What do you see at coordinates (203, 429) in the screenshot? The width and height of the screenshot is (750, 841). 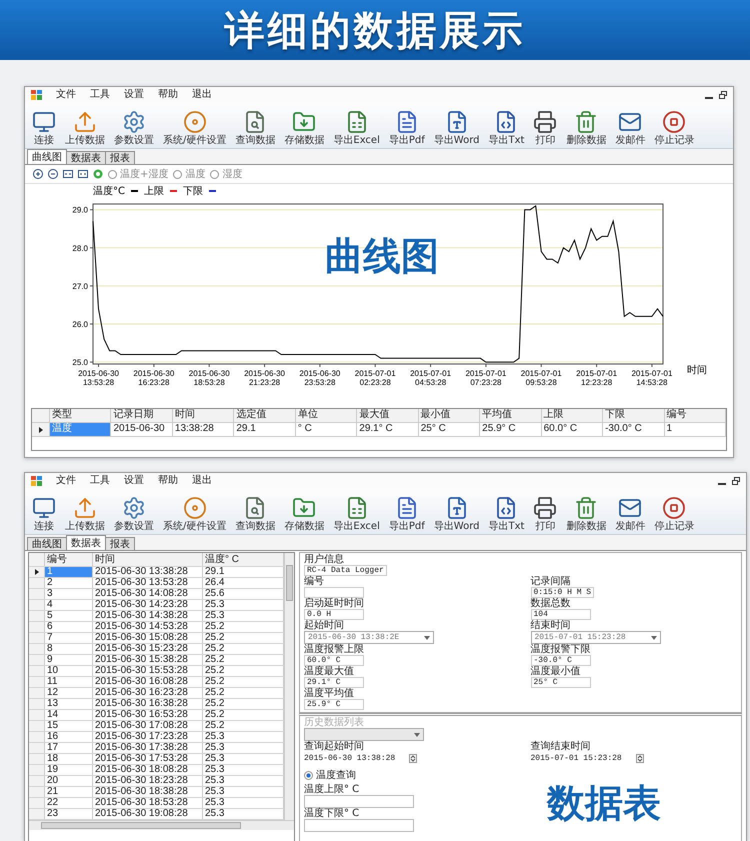 I see `table-cell: 13:38:28` at bounding box center [203, 429].